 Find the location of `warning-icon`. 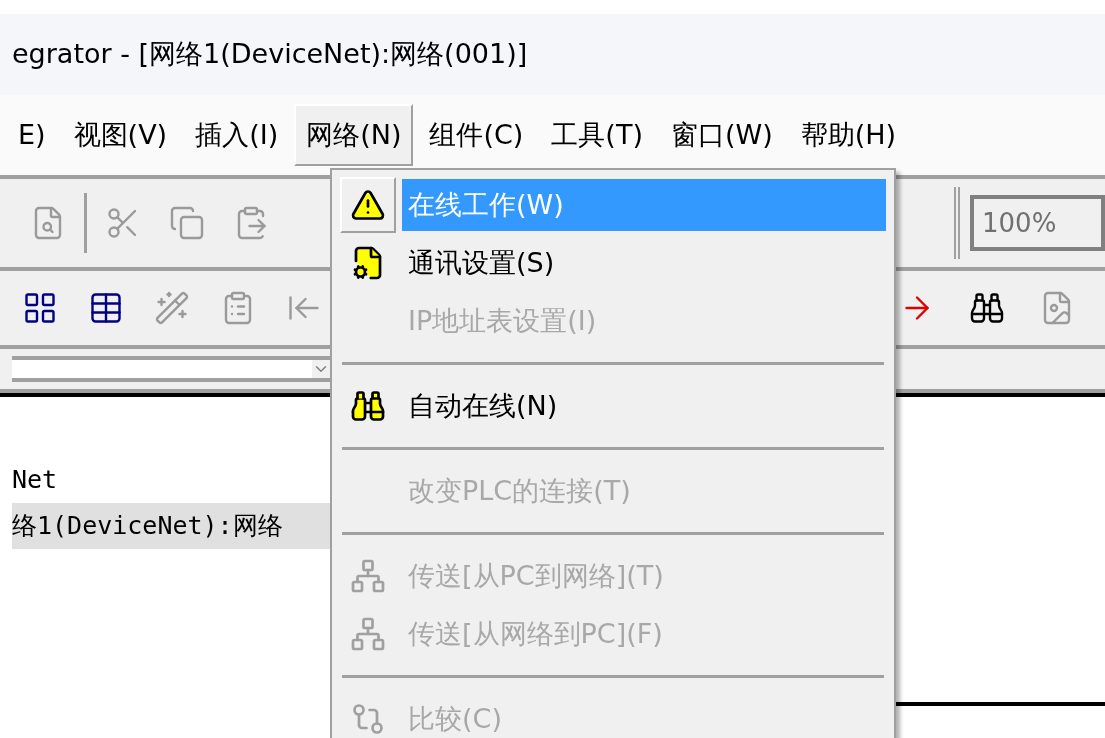

warning-icon is located at coordinates (368, 205).